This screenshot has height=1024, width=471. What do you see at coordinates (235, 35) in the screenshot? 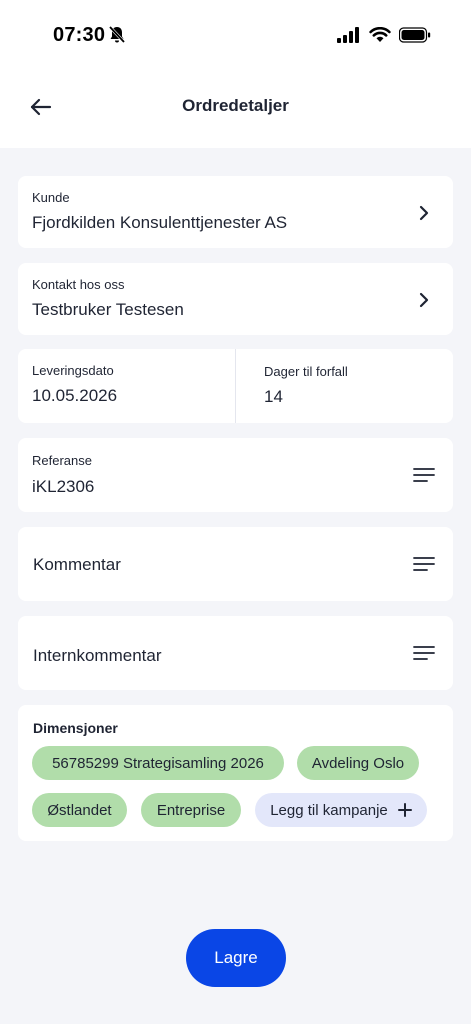
I see `status-bar: 07:30` at bounding box center [235, 35].